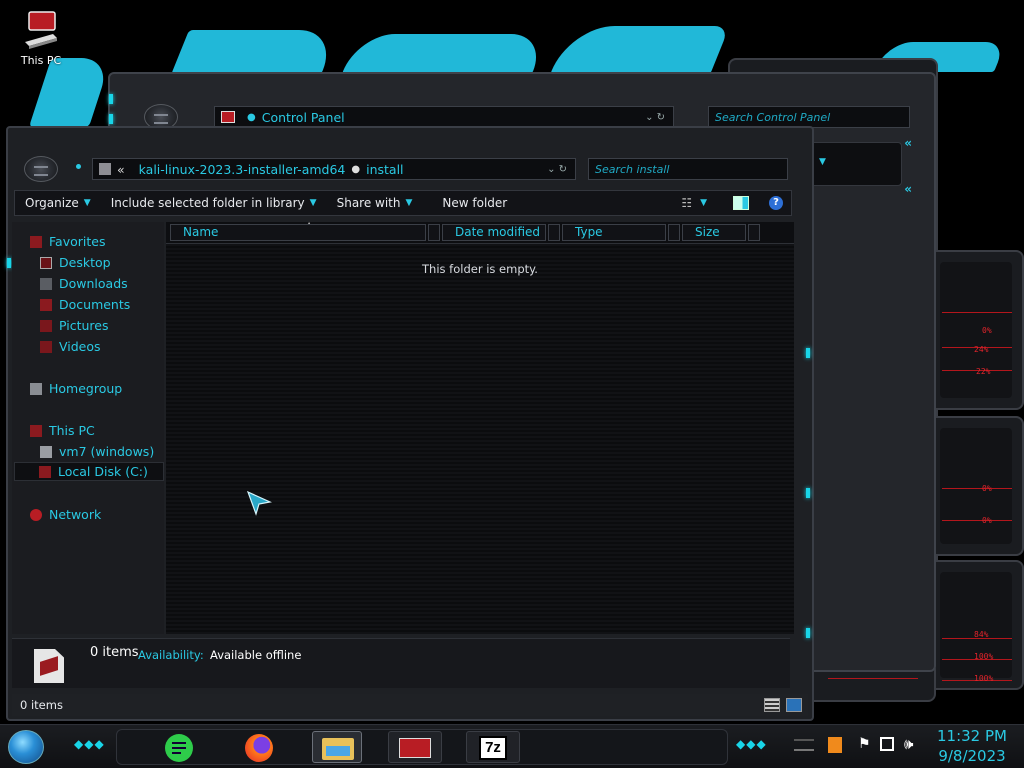  Describe the element at coordinates (46, 451) in the screenshot. I see `network-drive-icon` at that location.